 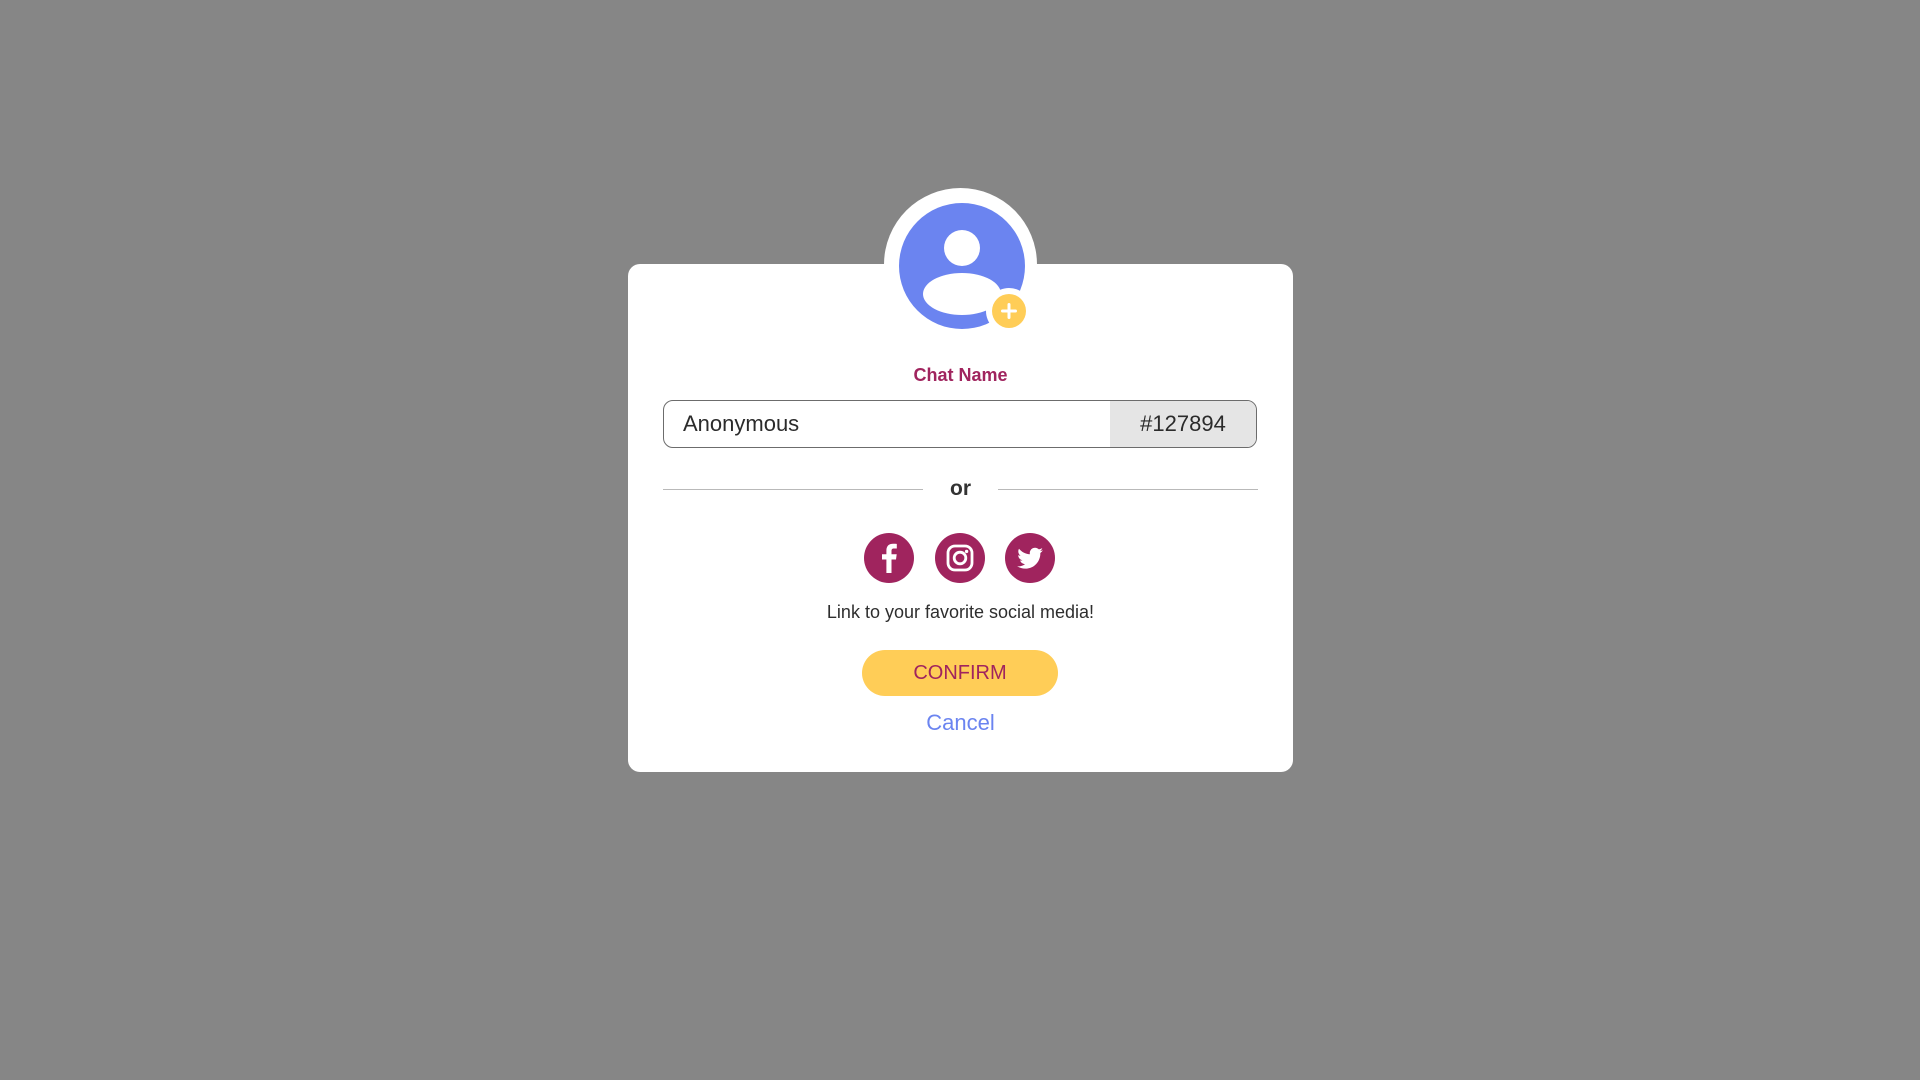 I want to click on instagram-icon, so click(x=960, y=558).